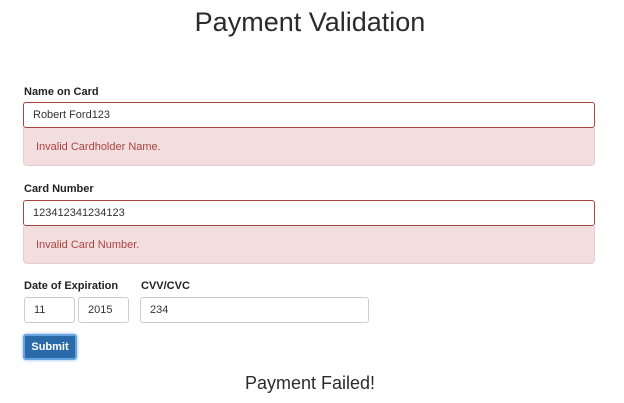  Describe the element at coordinates (254, 310) in the screenshot. I see `cvv-input` at that location.